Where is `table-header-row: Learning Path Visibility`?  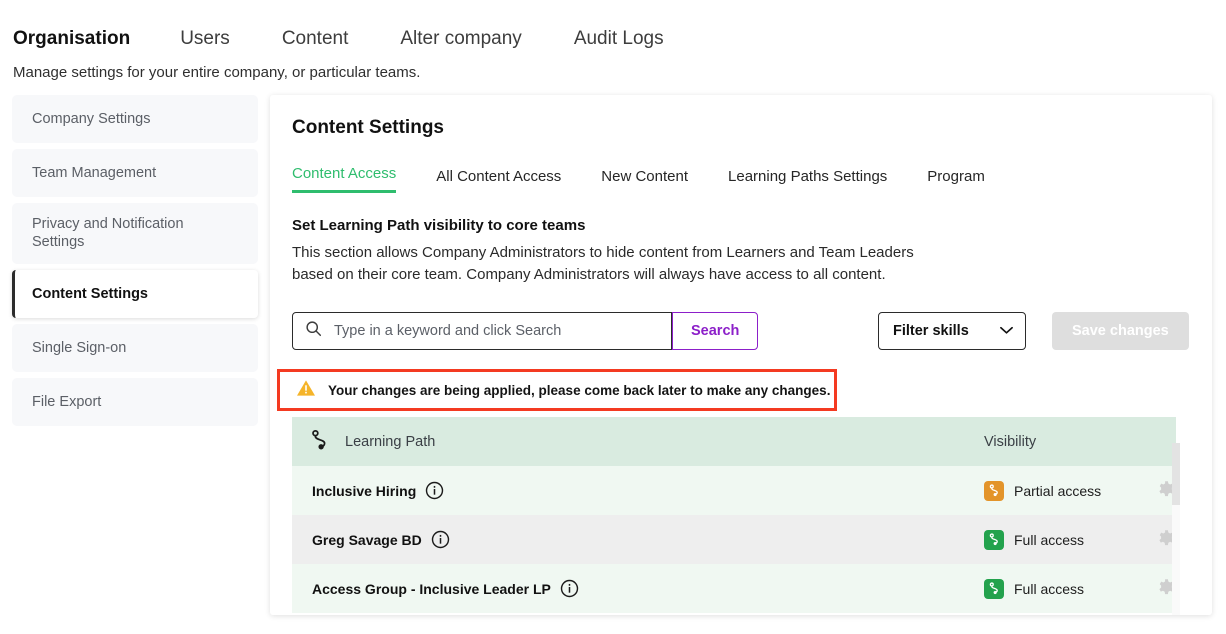
table-header-row: Learning Path Visibility is located at coordinates (734, 442).